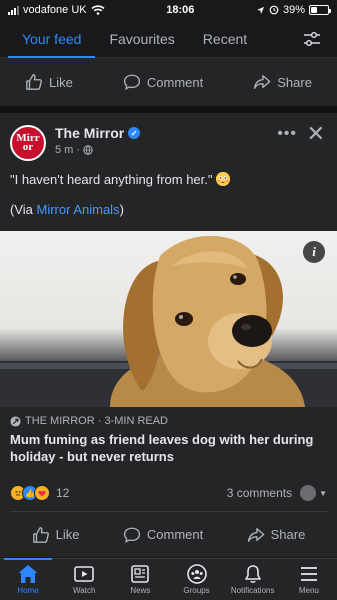 This screenshot has height=600, width=337. I want to click on feed-tabs: Your feed Favourites Recent, so click(168, 39).